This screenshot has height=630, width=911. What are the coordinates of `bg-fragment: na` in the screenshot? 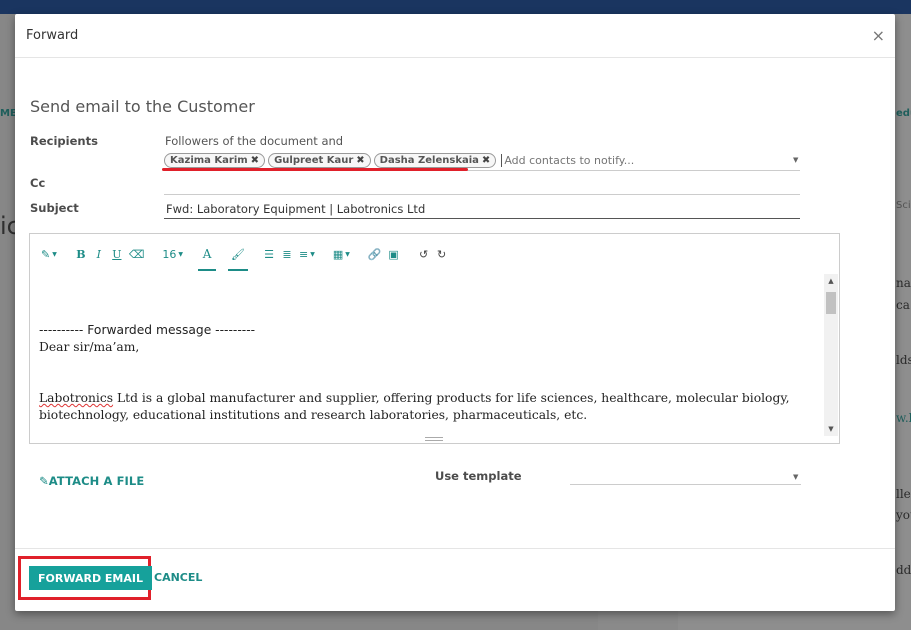 It's located at (903, 283).